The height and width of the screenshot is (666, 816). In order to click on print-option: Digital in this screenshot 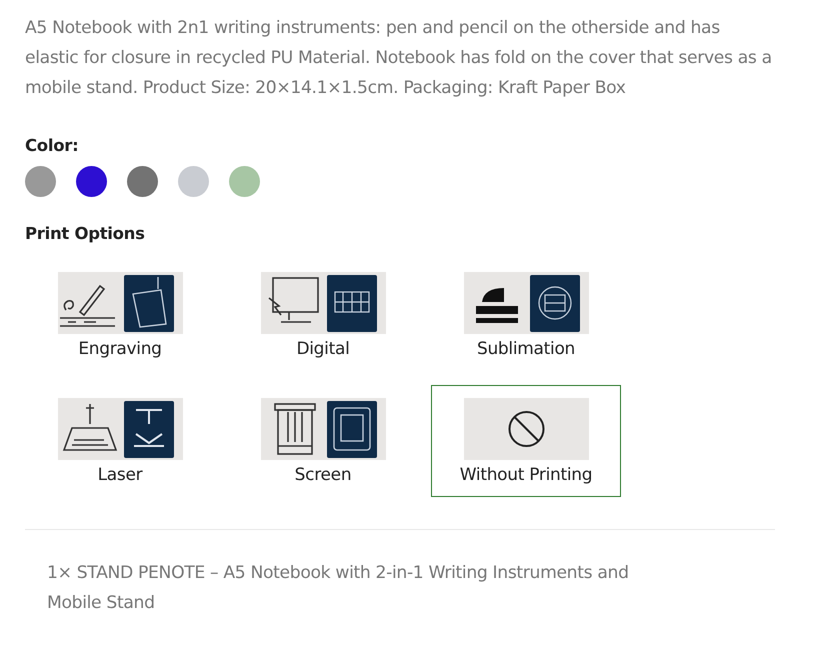, I will do `click(323, 315)`.